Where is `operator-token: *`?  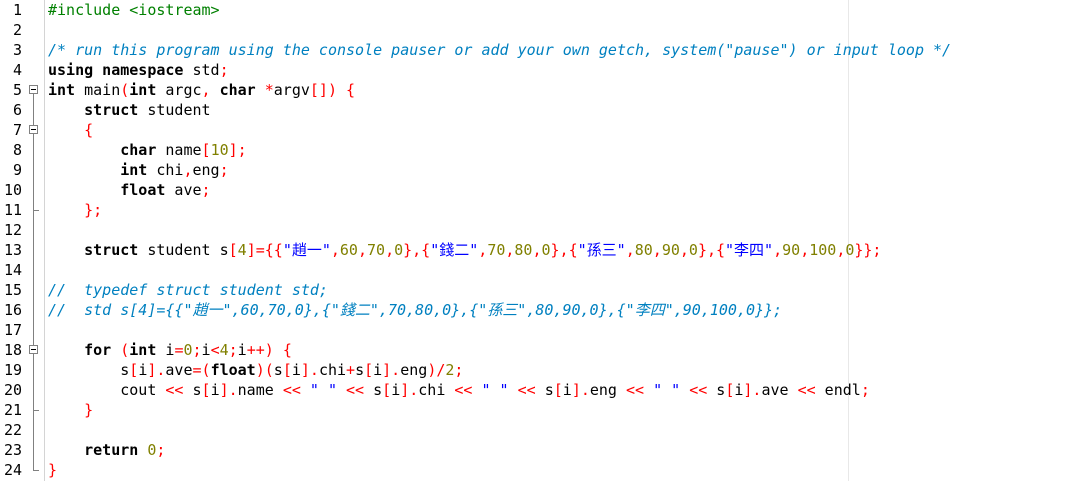 operator-token: * is located at coordinates (269, 90).